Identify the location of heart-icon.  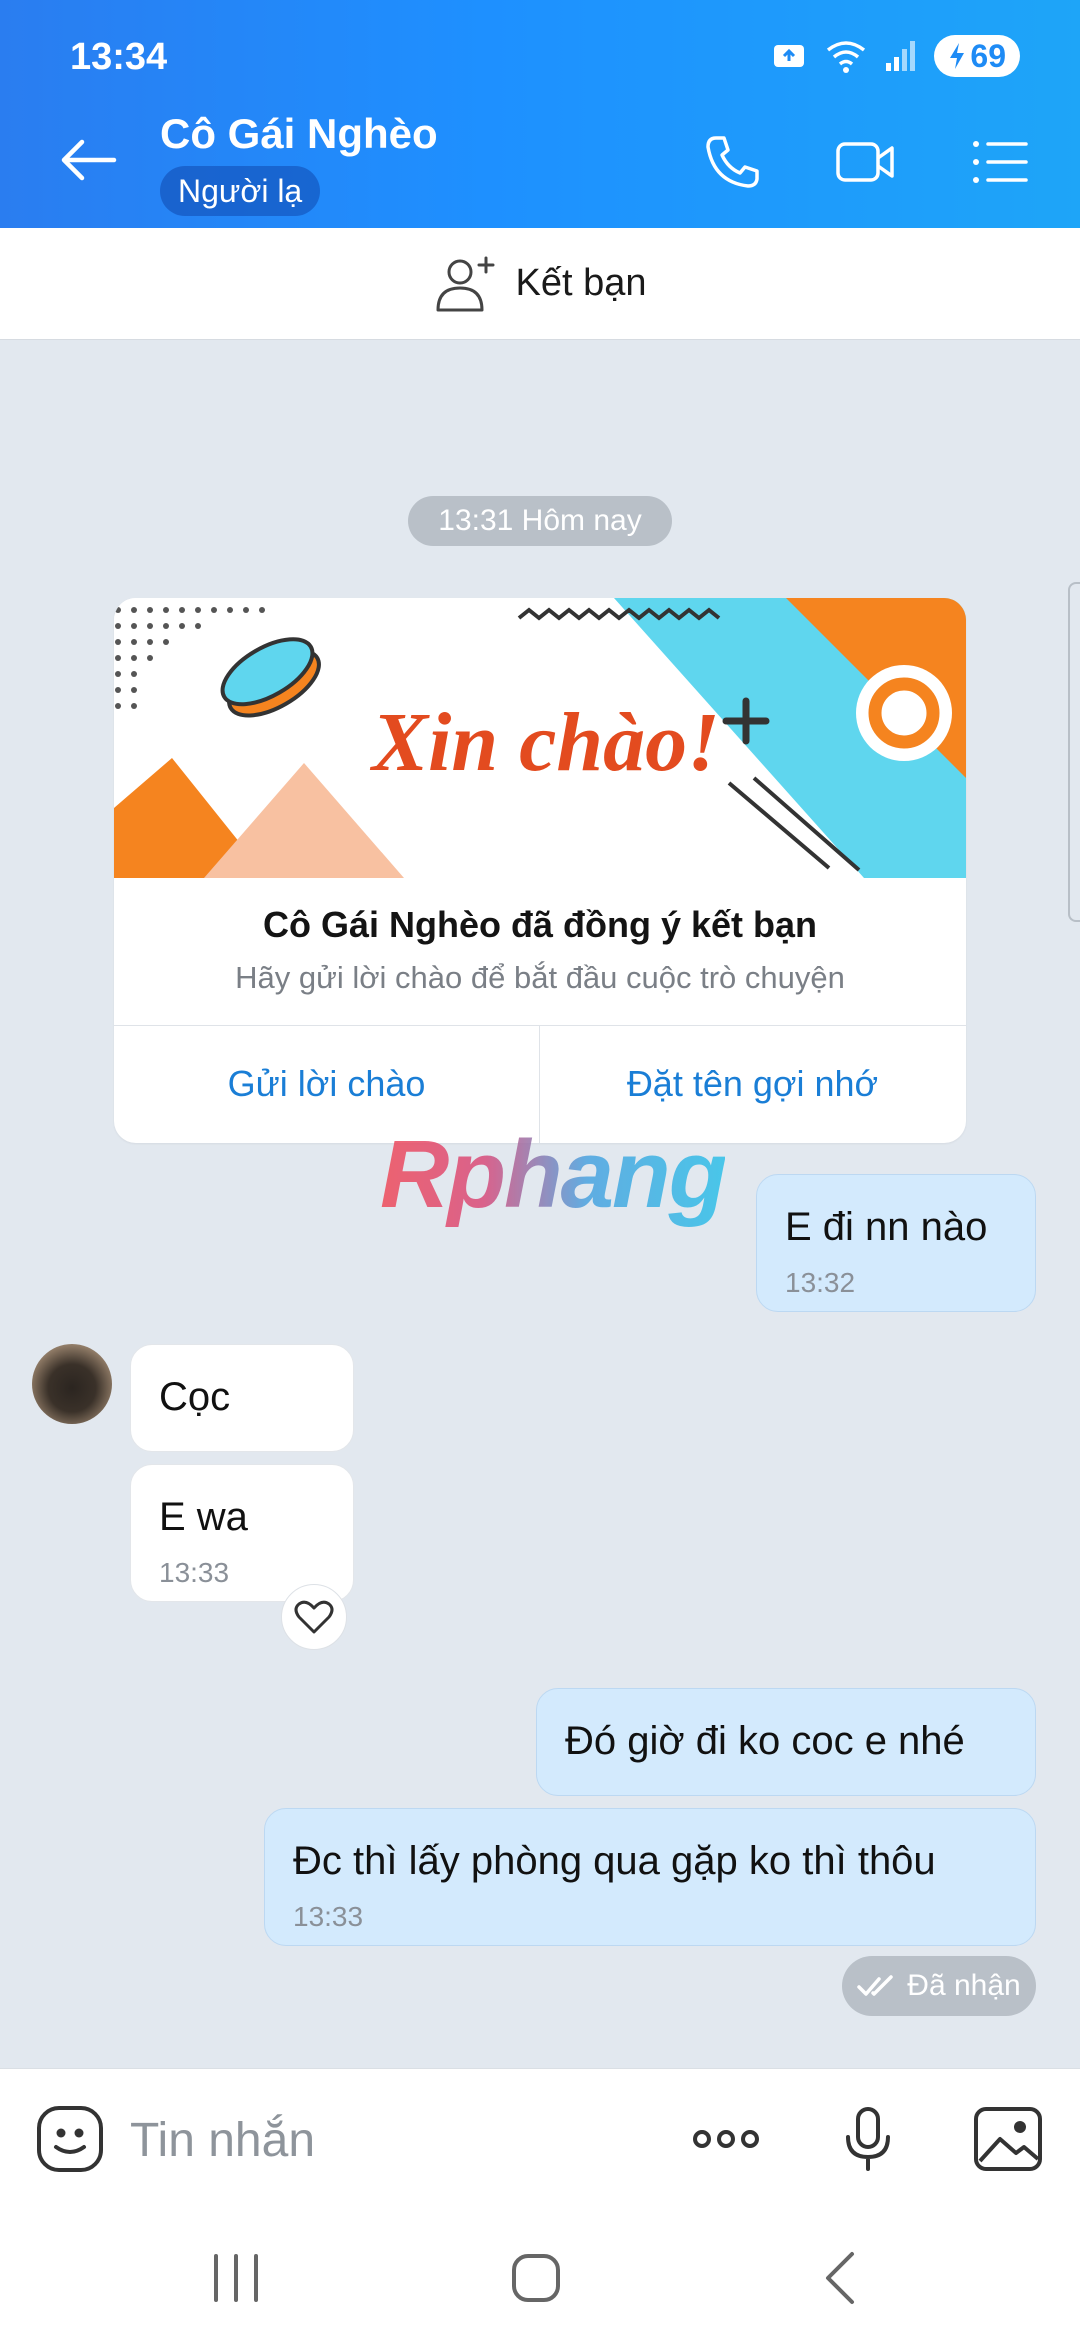
(314, 1617).